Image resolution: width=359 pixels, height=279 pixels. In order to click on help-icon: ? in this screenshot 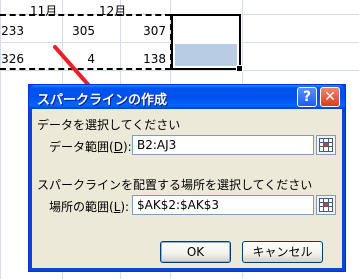, I will do `click(307, 97)`.